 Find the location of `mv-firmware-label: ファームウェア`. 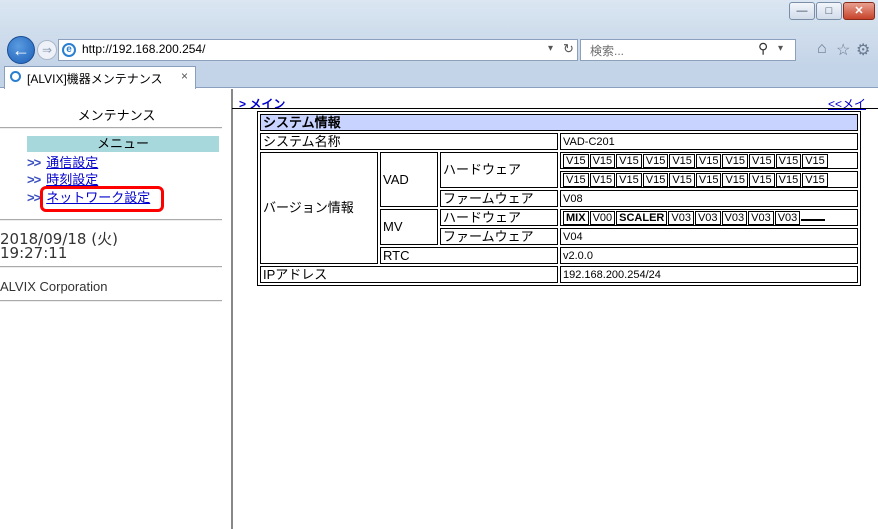

mv-firmware-label: ファームウェア is located at coordinates (499, 236).